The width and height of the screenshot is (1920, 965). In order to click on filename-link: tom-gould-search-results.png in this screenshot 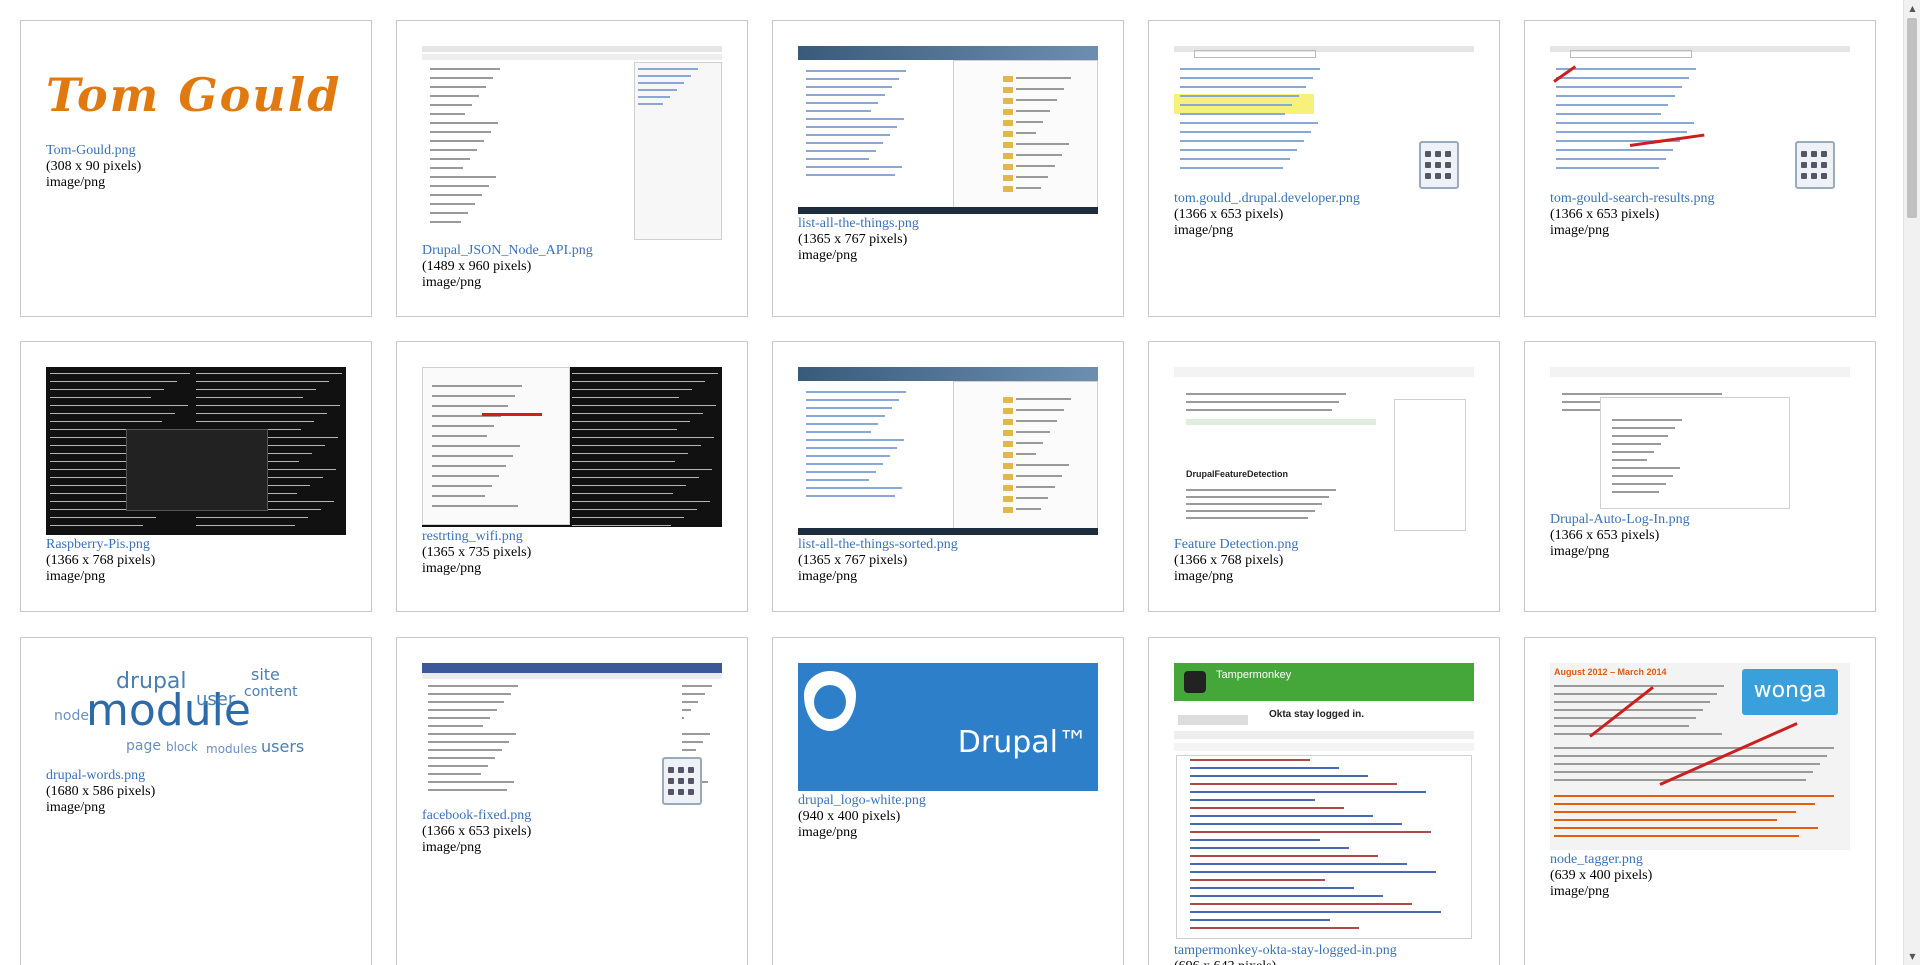, I will do `click(1632, 199)`.